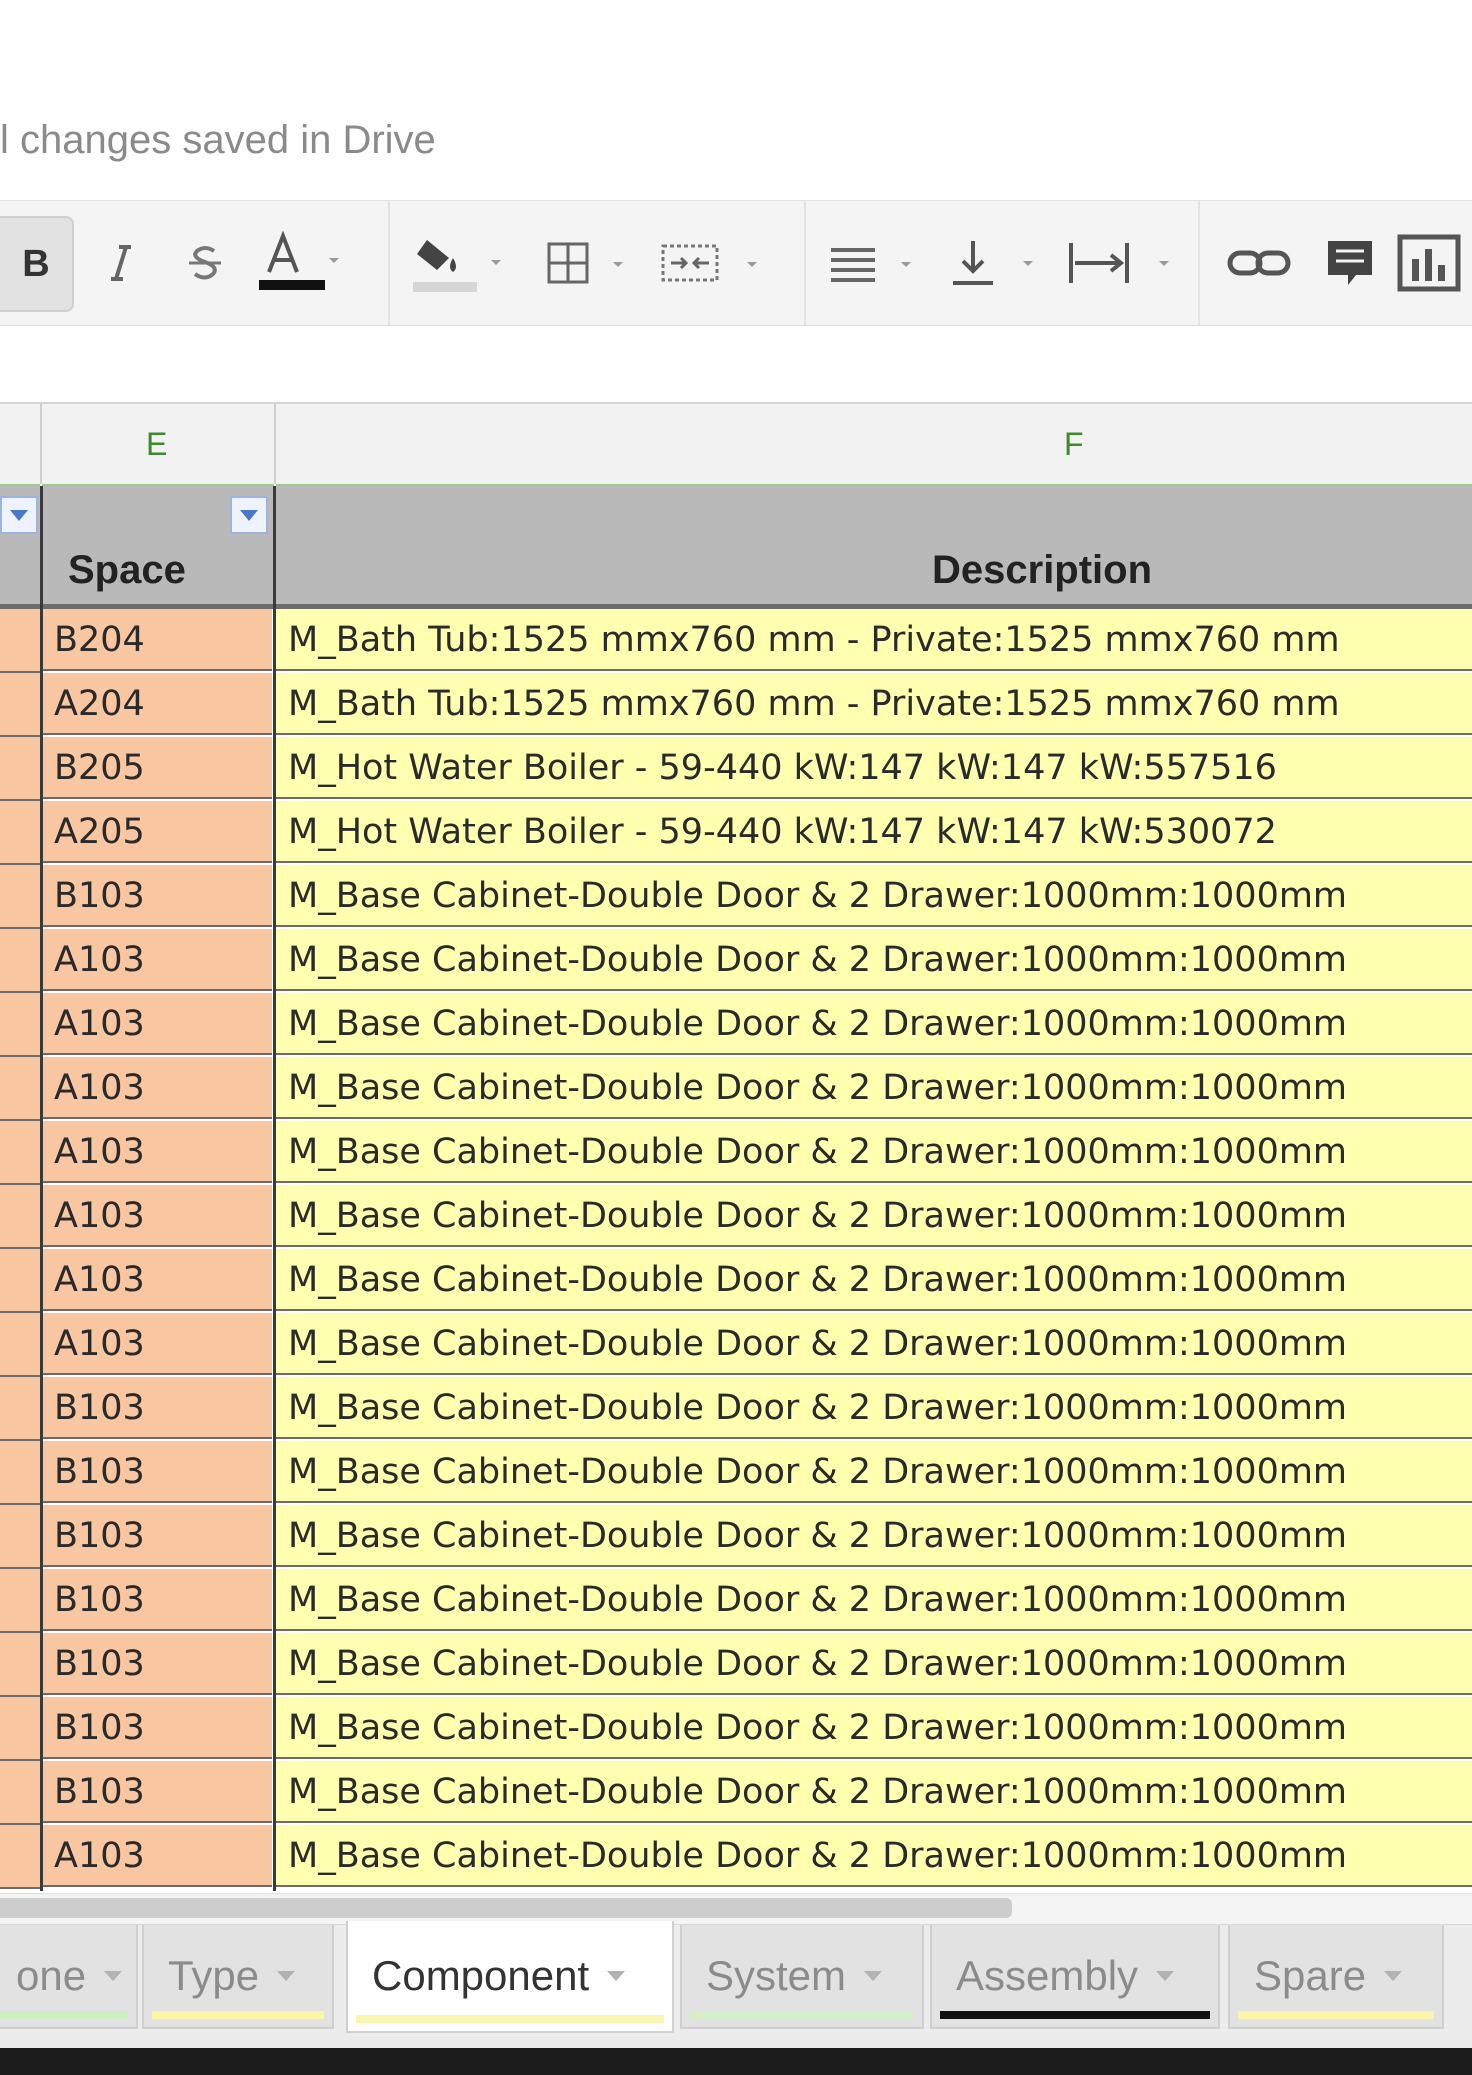 The image size is (1472, 2075). What do you see at coordinates (591, 263) in the screenshot?
I see `borders-button` at bounding box center [591, 263].